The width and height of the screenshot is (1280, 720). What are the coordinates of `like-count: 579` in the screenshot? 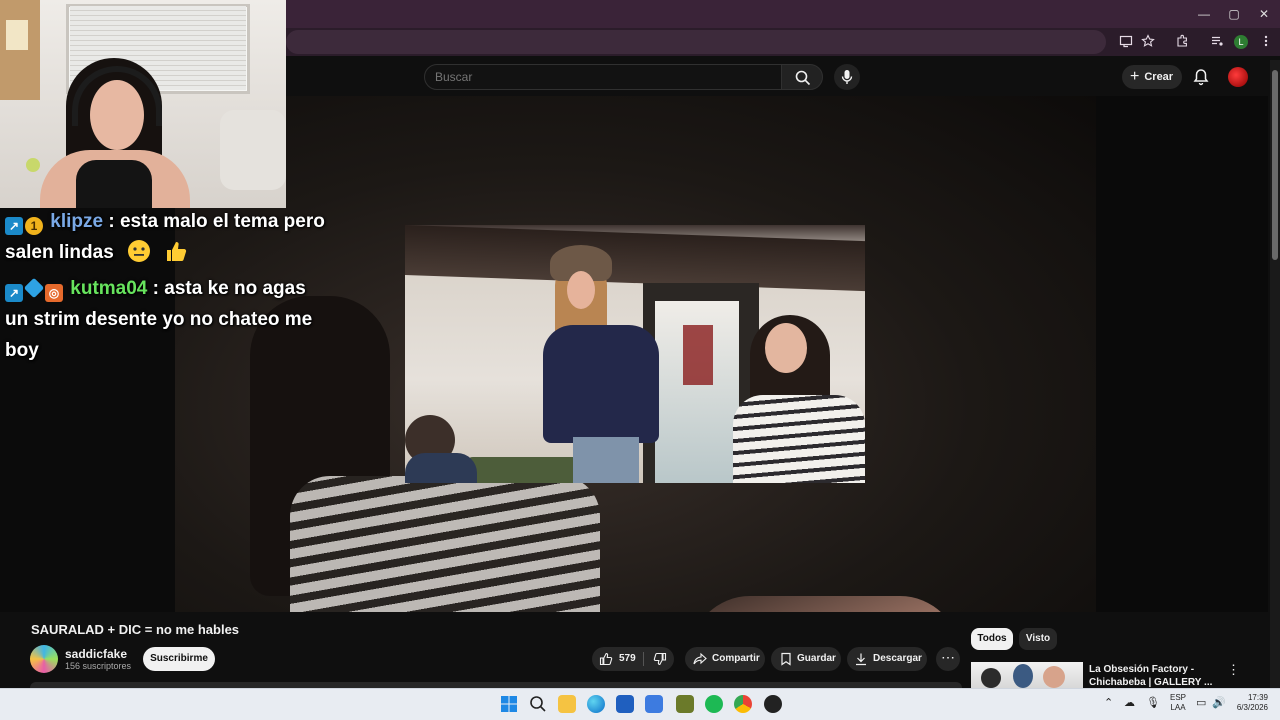 It's located at (627, 658).